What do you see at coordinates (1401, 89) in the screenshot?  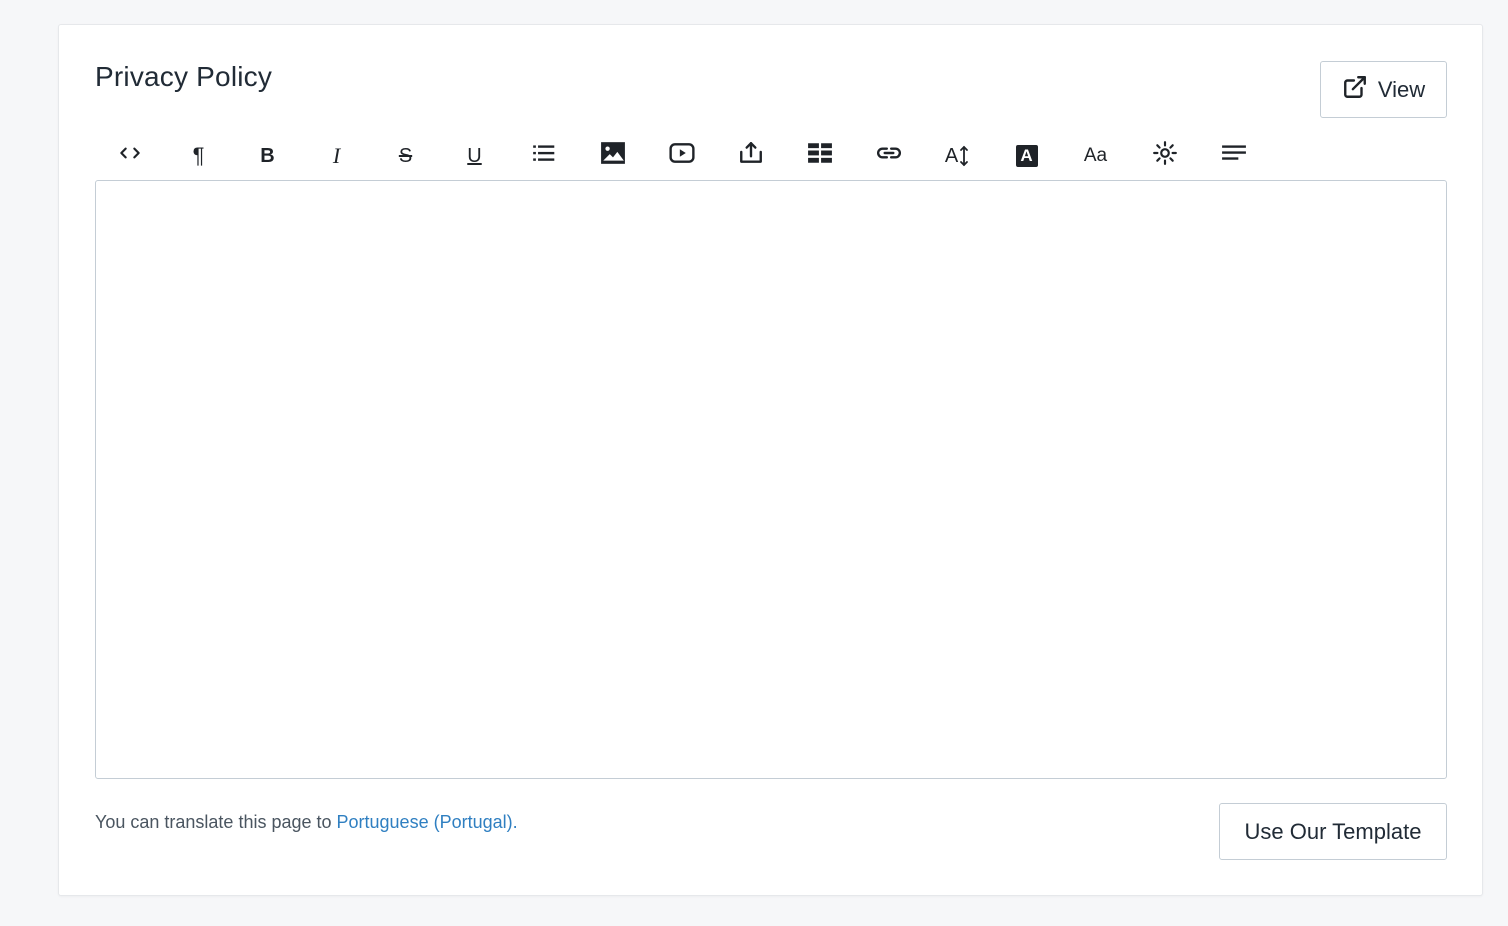 I see `view-button-label: View` at bounding box center [1401, 89].